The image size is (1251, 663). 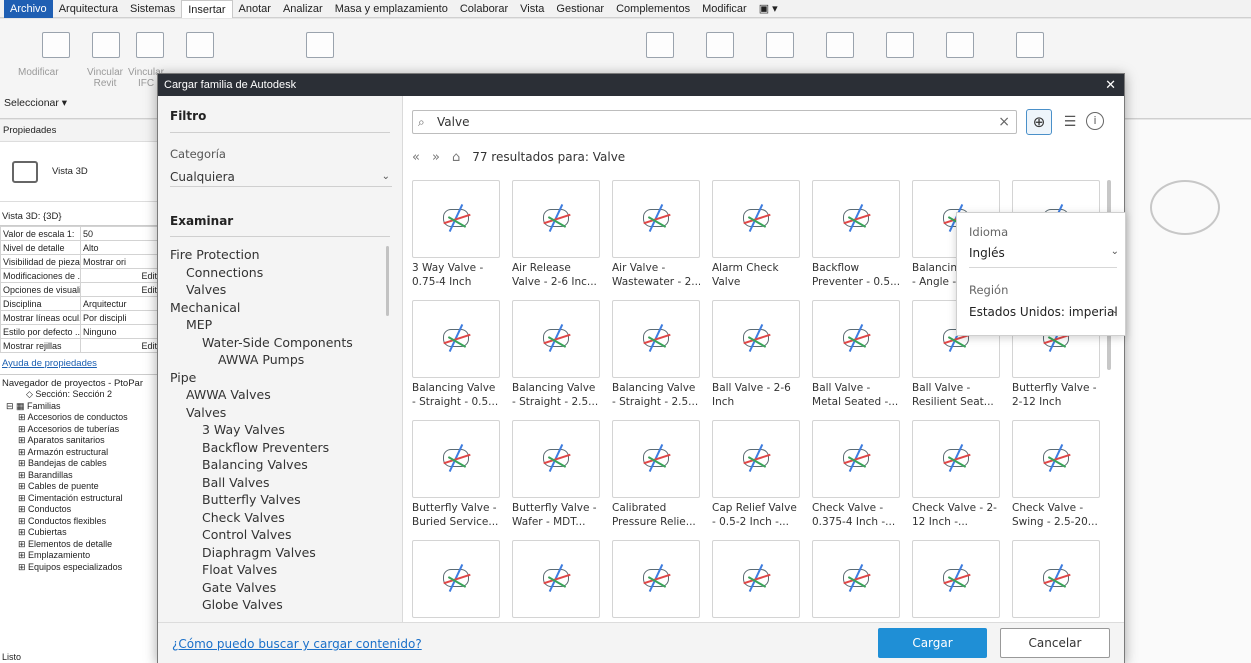 I want to click on category-tree-item: Control Valves, so click(x=277, y=535).